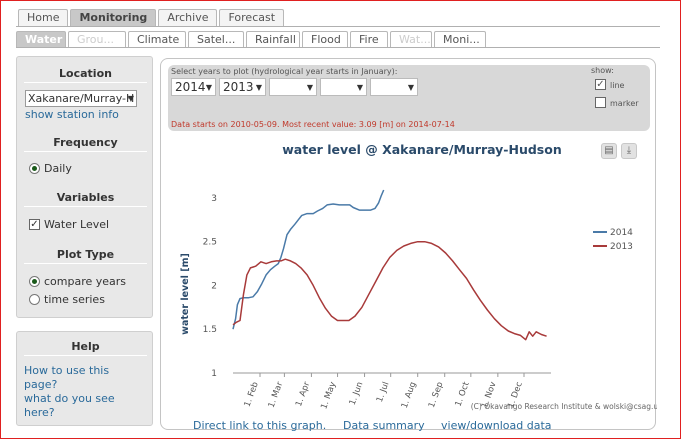  I want to click on y-tick-label: 2, so click(214, 286).